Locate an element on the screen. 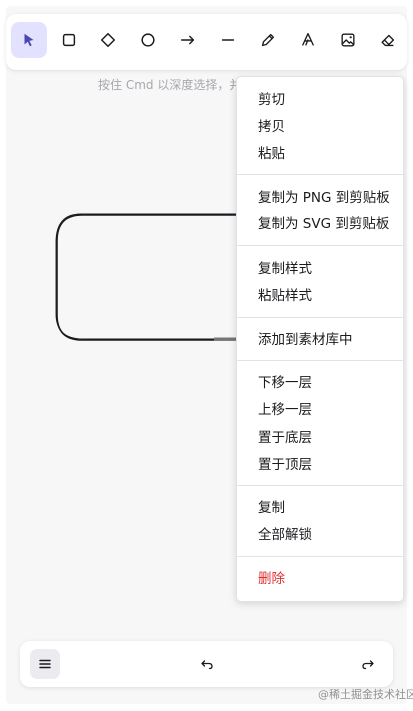 This screenshot has width=413, height=711. menu-item-bring-to-front: 置于顶层 is located at coordinates (285, 465).